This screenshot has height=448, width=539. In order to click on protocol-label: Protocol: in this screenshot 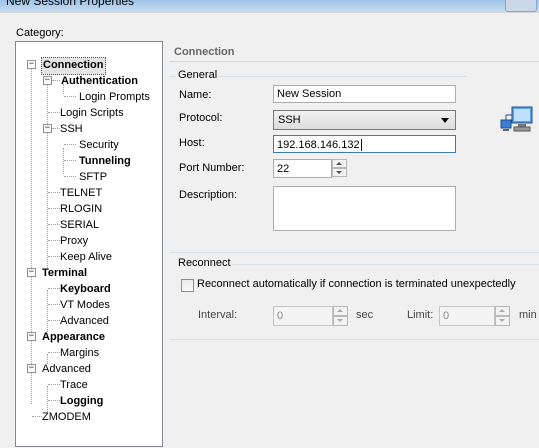, I will do `click(201, 118)`.